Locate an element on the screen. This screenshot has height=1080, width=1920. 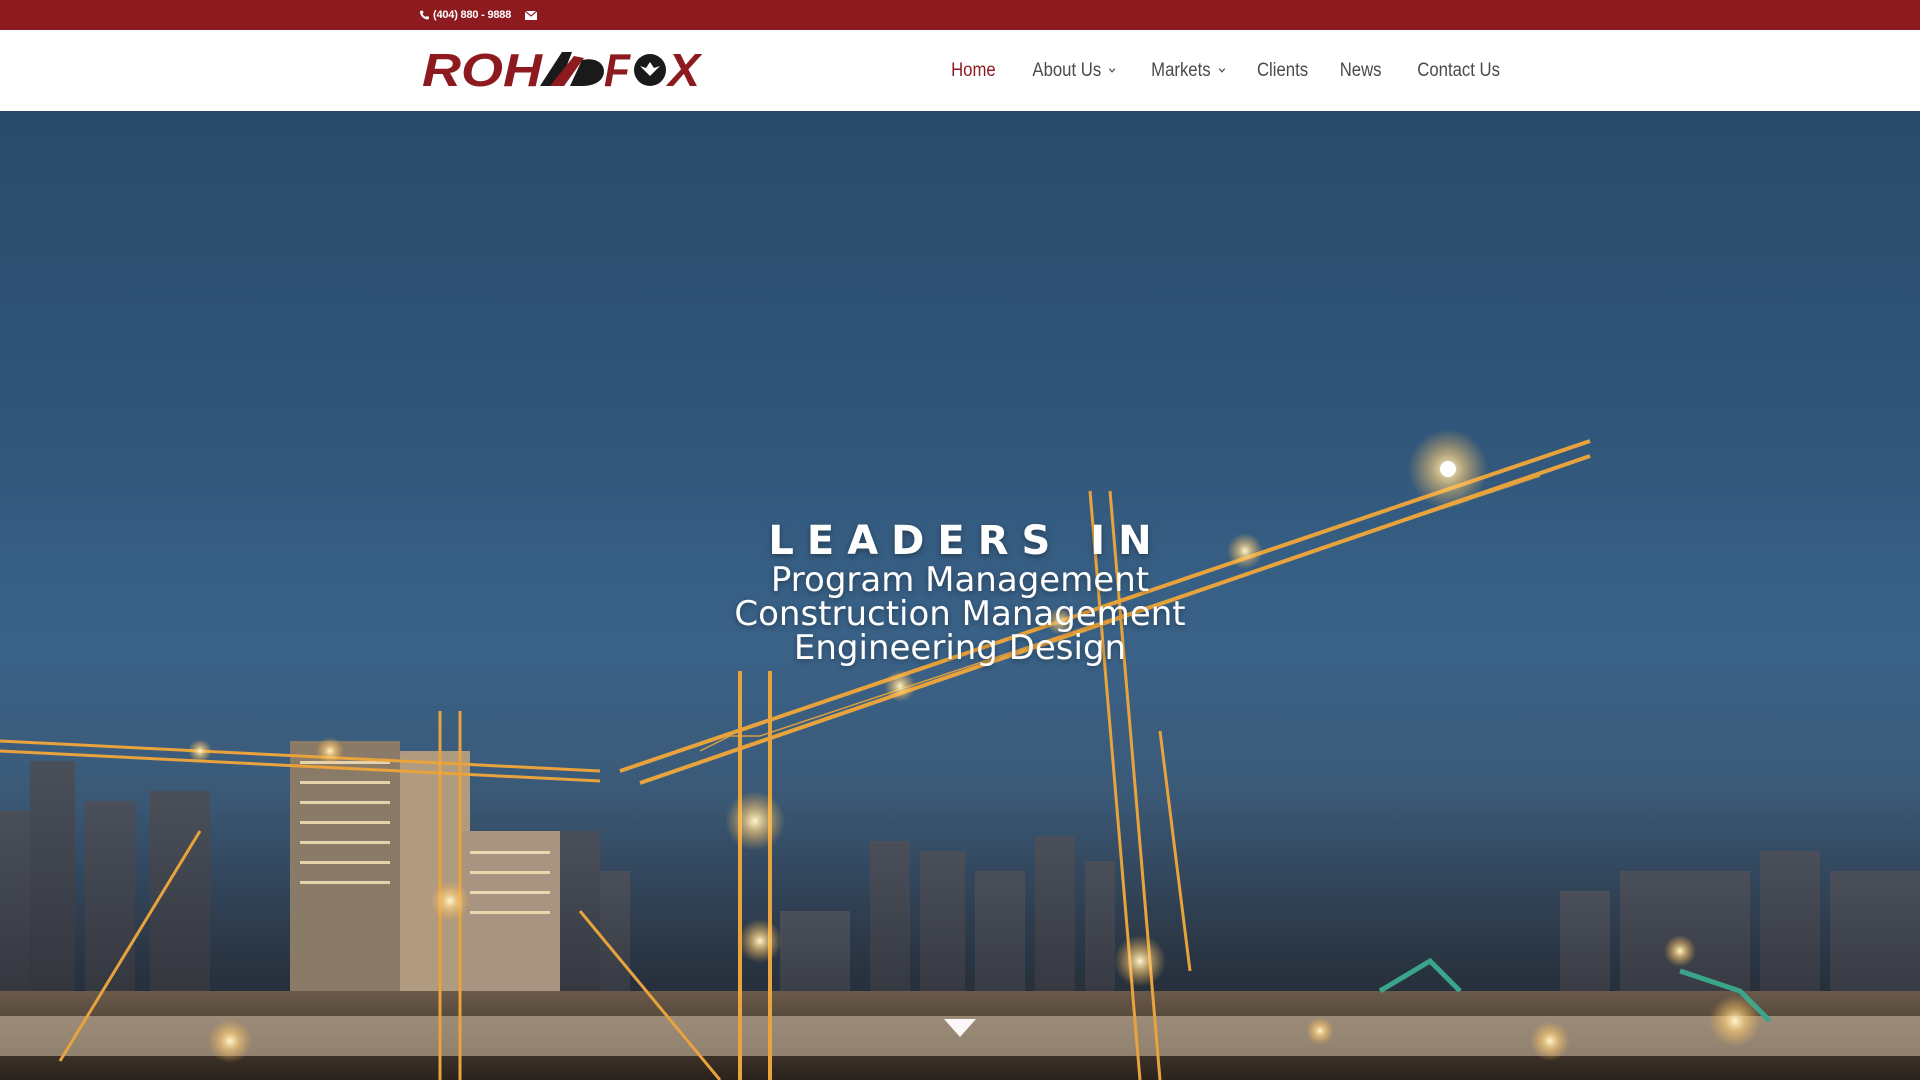
phone-number: (404) 880 - 9888 is located at coordinates (472, 15).